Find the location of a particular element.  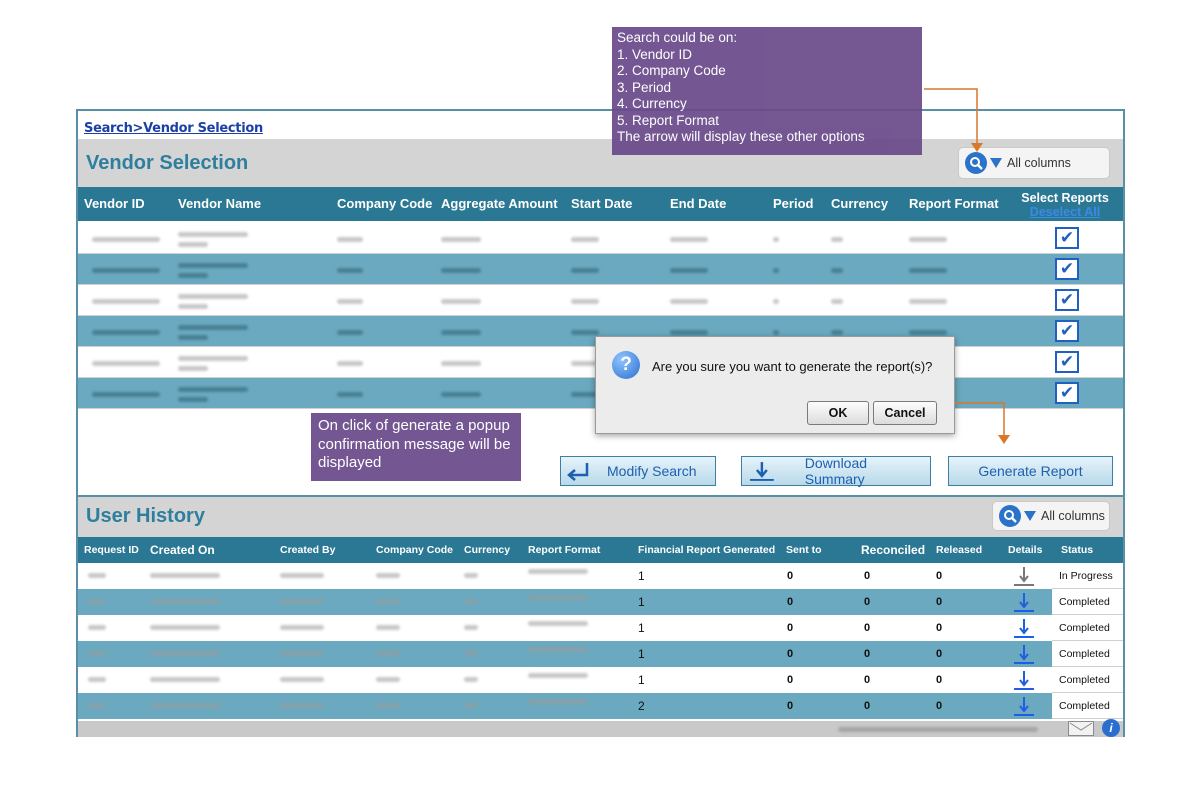

popup-note-arrowhead is located at coordinates (1004, 439).